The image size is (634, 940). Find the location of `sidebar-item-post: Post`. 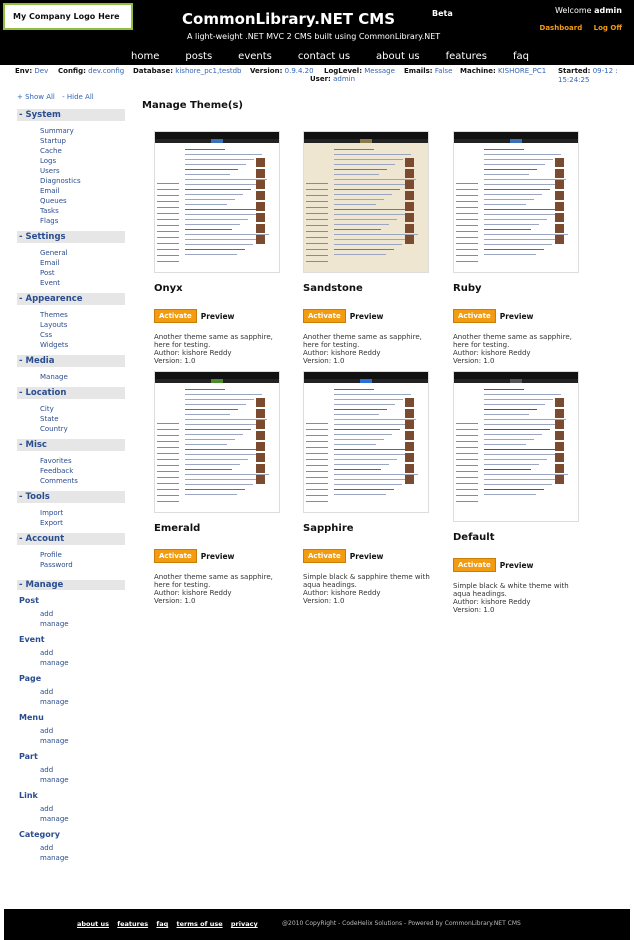

sidebar-item-post: Post is located at coordinates (83, 273).